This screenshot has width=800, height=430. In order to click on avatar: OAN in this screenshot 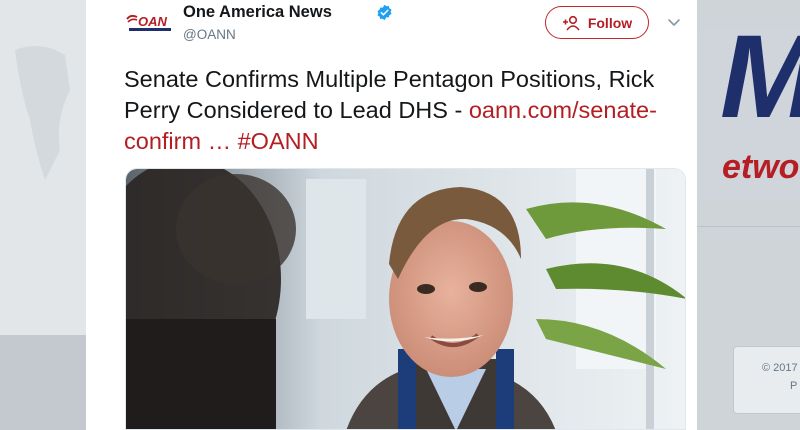, I will do `click(149, 24)`.